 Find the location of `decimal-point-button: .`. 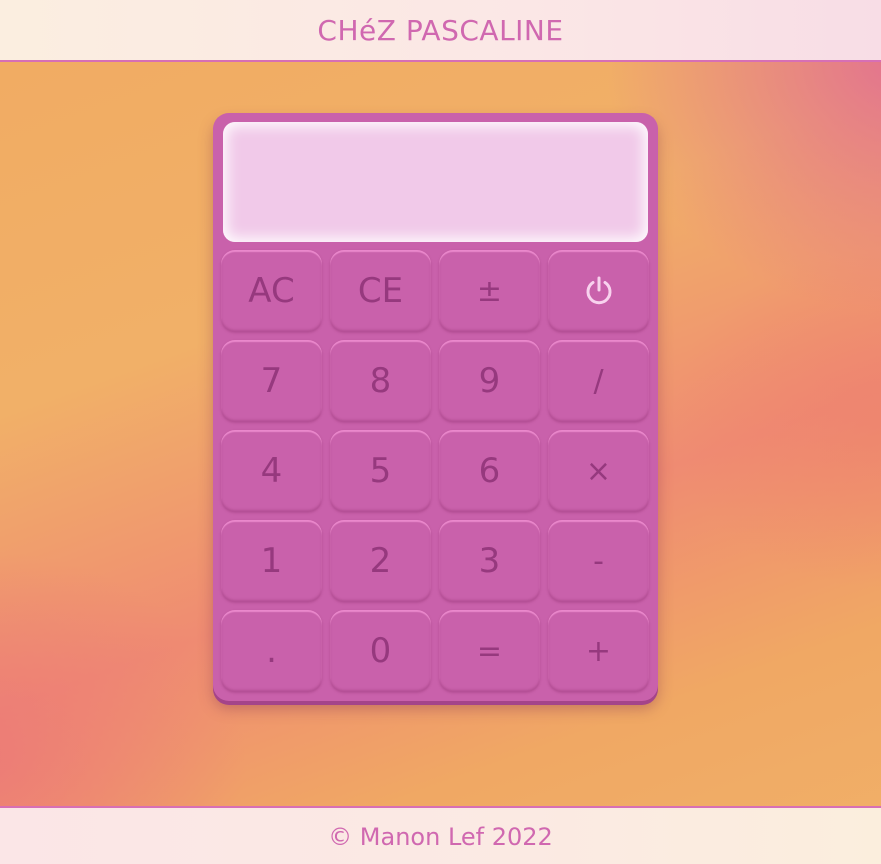

decimal-point-button: . is located at coordinates (271, 651).